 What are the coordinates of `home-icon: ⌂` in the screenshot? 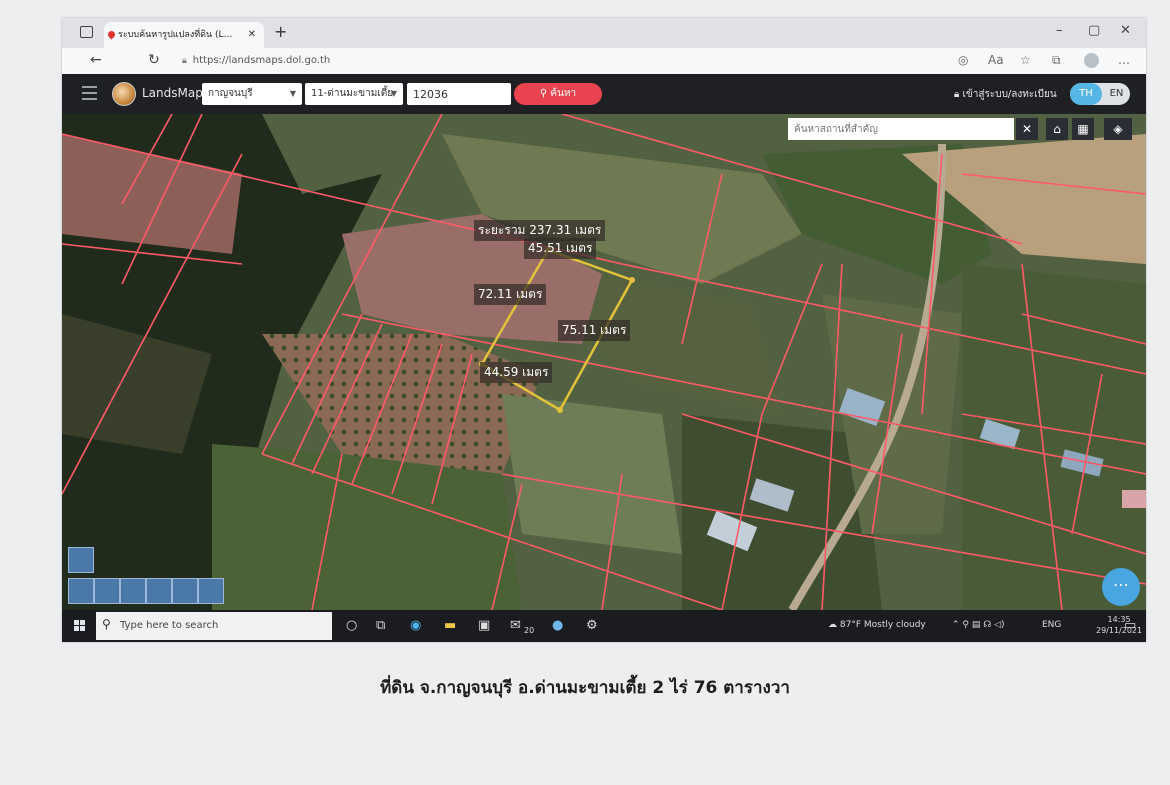 It's located at (1057, 129).